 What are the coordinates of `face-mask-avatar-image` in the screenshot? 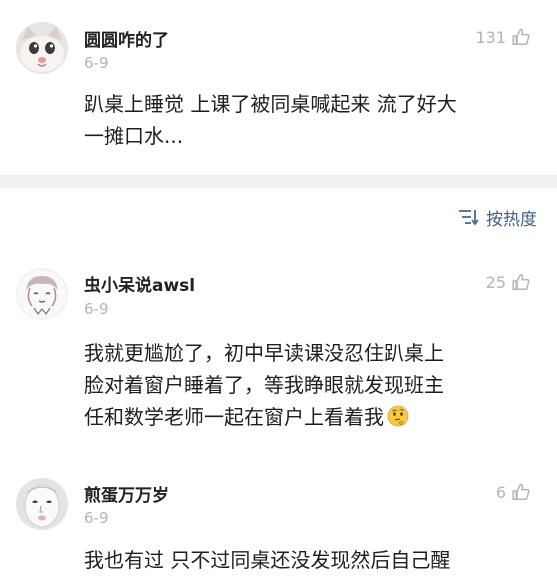 It's located at (42, 504).